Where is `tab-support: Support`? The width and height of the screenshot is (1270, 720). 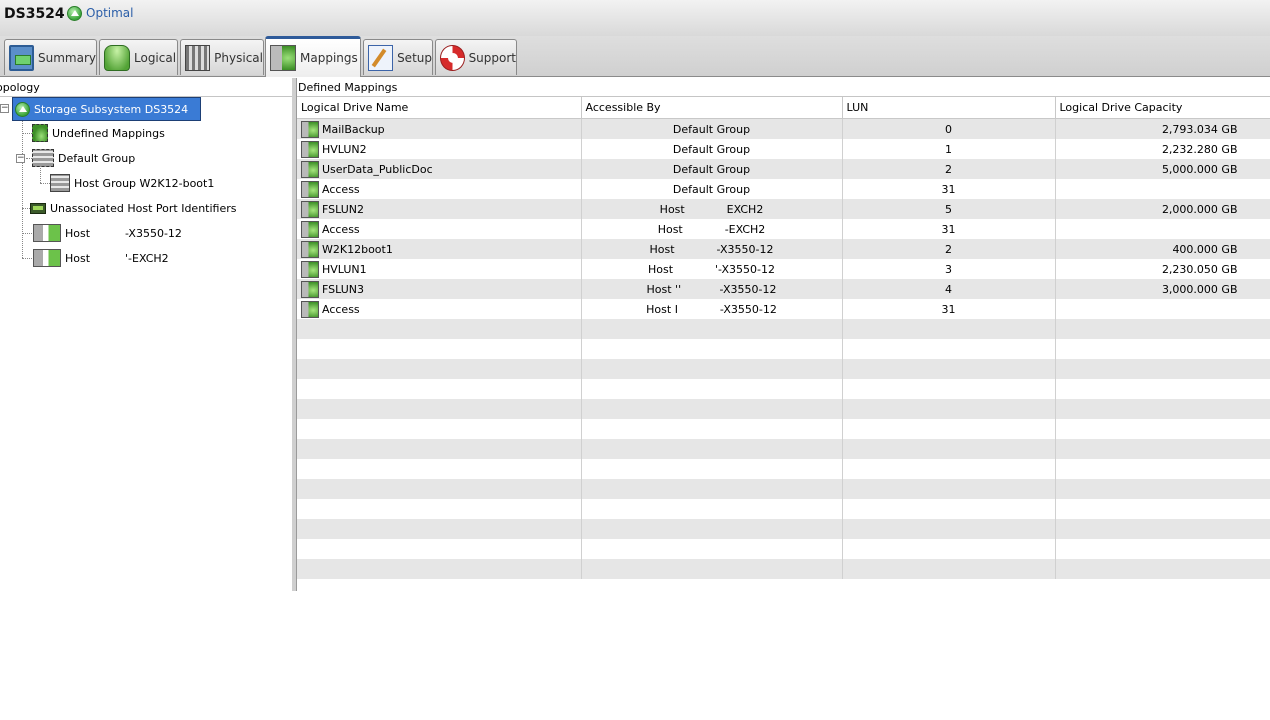
tab-support: Support is located at coordinates (476, 57).